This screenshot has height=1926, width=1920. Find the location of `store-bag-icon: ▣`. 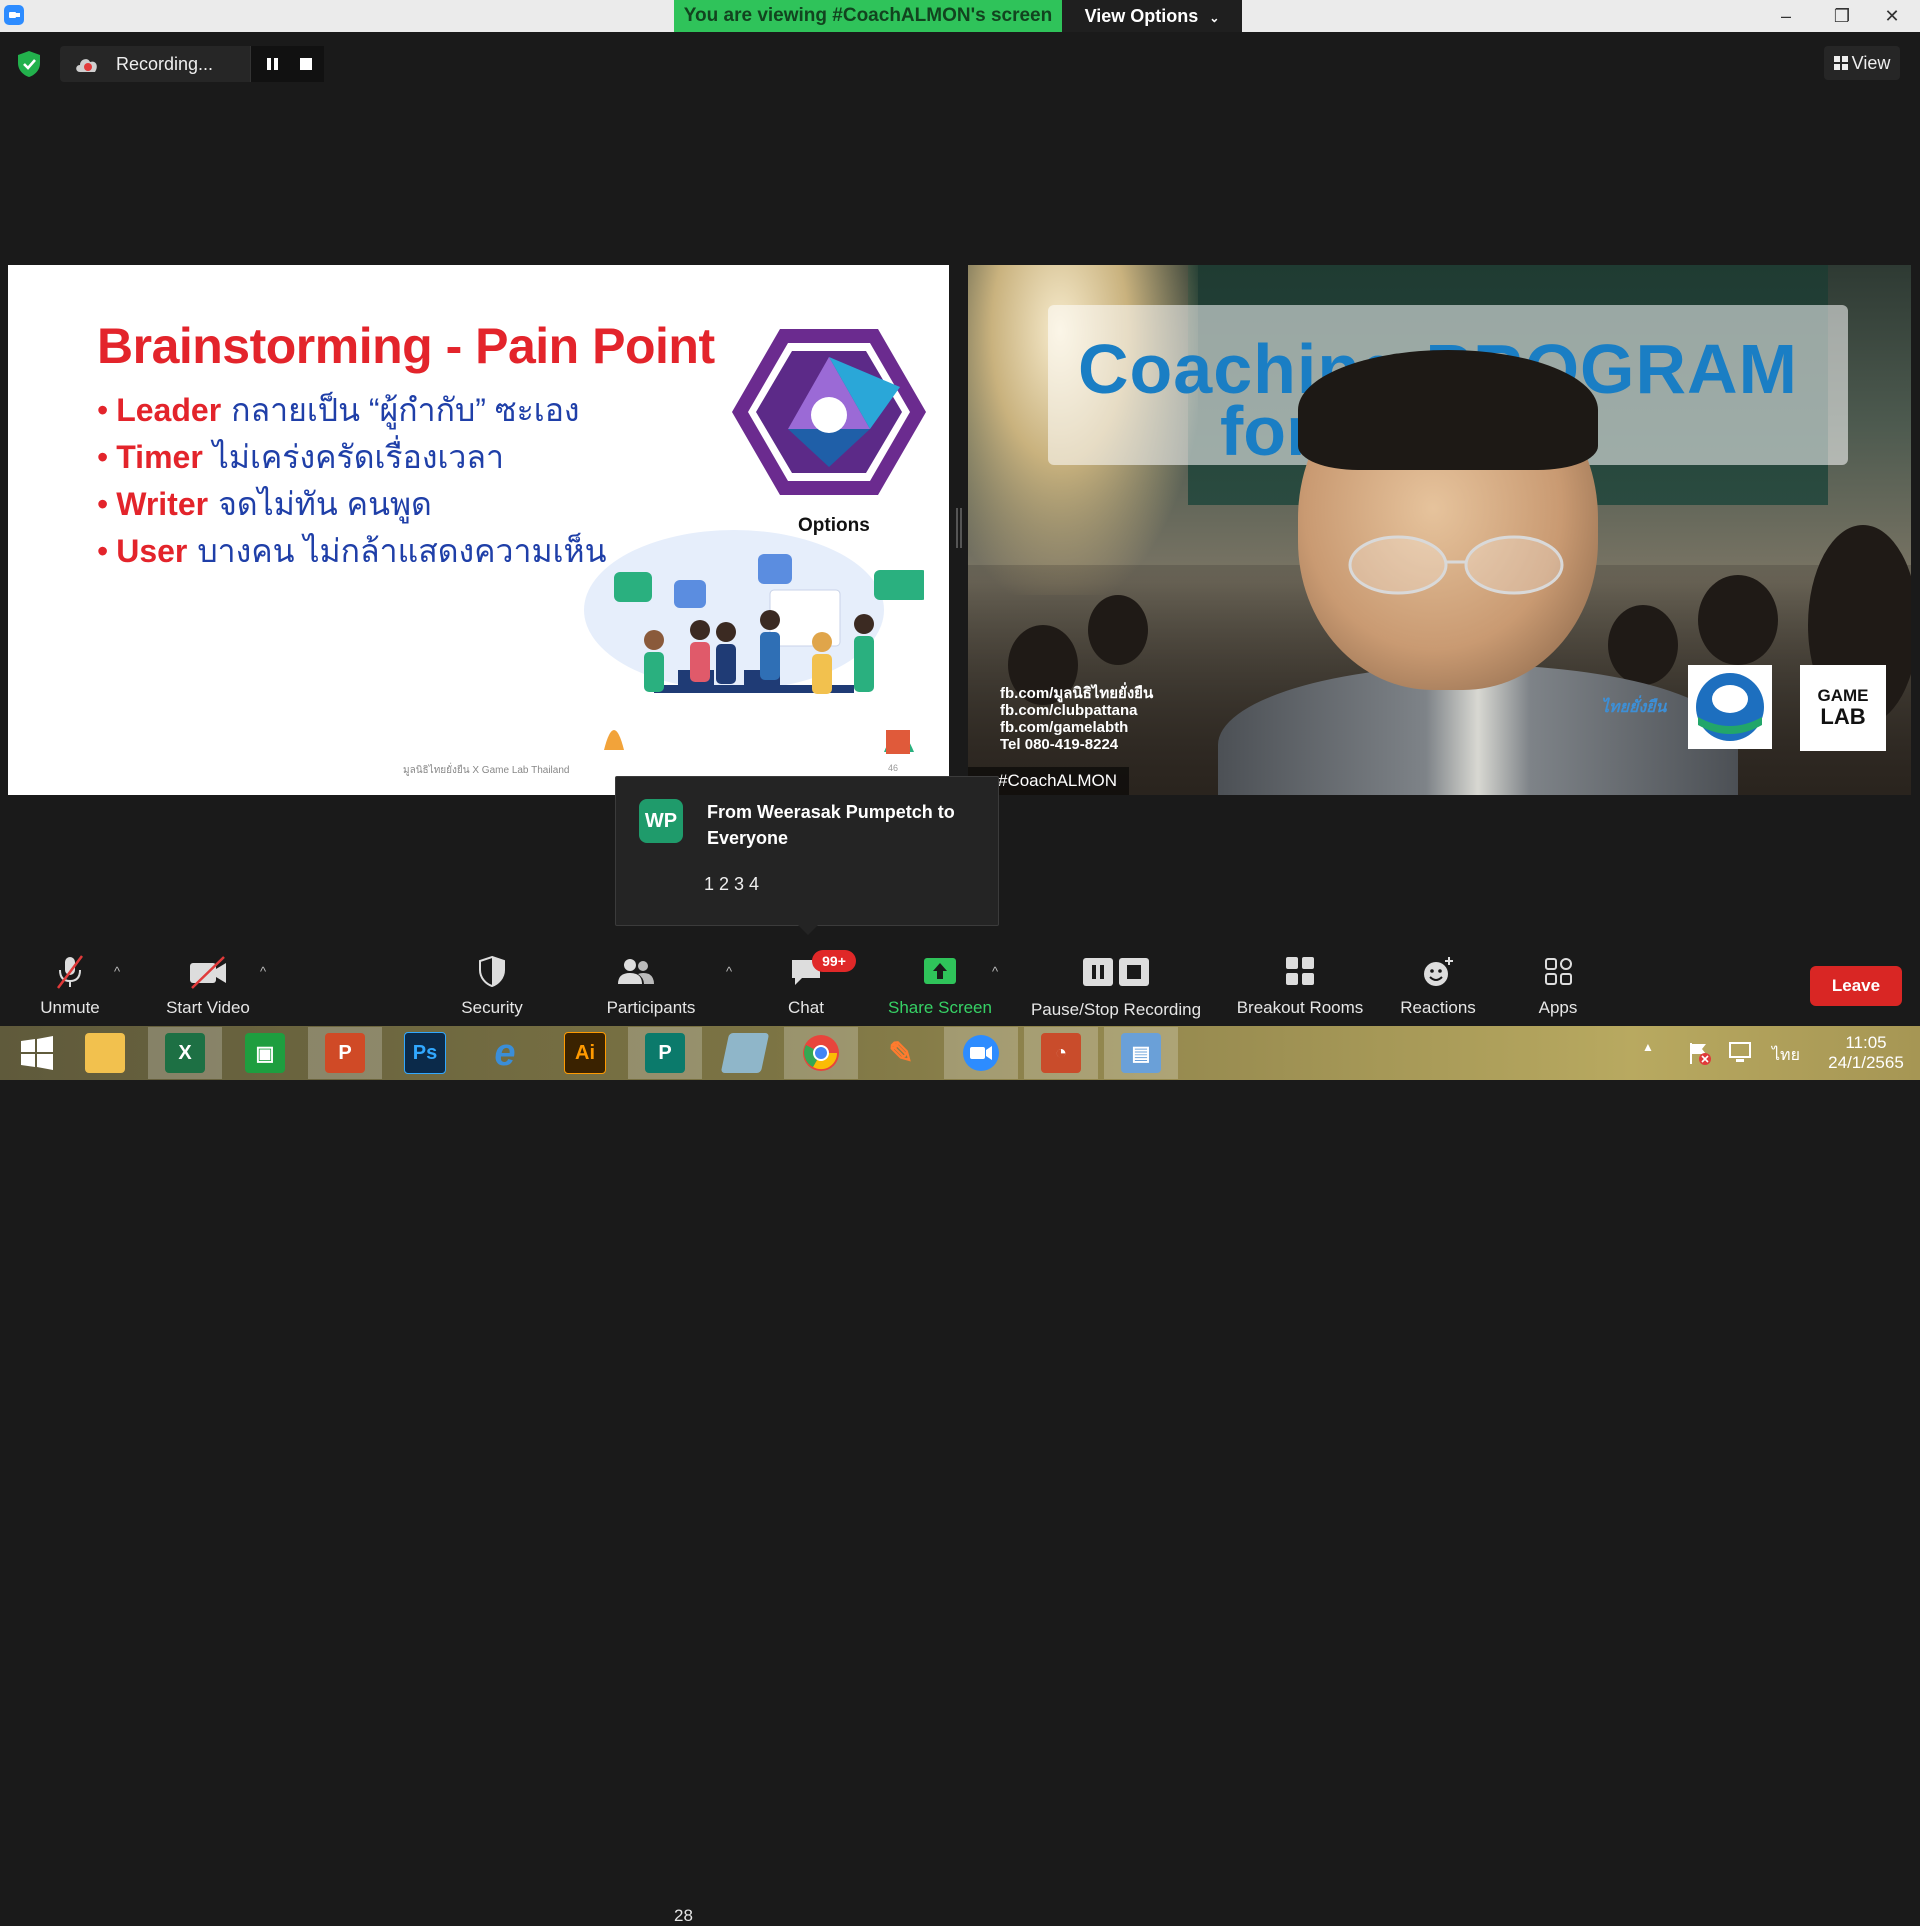

store-bag-icon: ▣ is located at coordinates (265, 1053).